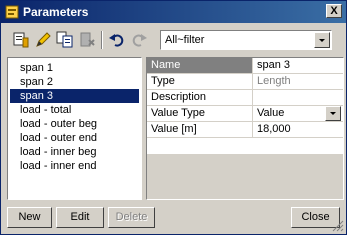  Describe the element at coordinates (102, 40) in the screenshot. I see `toolbar-separator` at that location.